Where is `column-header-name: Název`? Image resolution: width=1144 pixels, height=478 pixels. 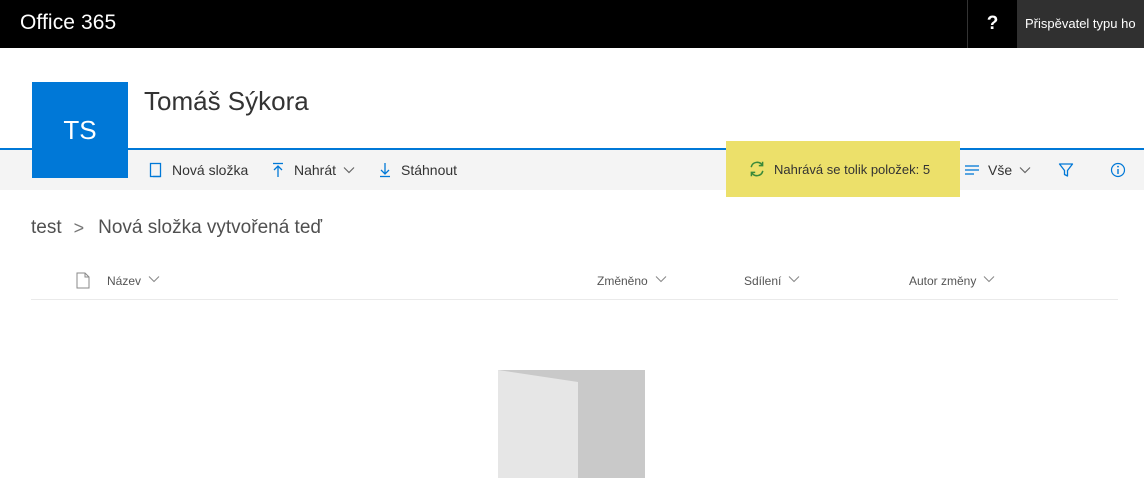 column-header-name: Název is located at coordinates (133, 281).